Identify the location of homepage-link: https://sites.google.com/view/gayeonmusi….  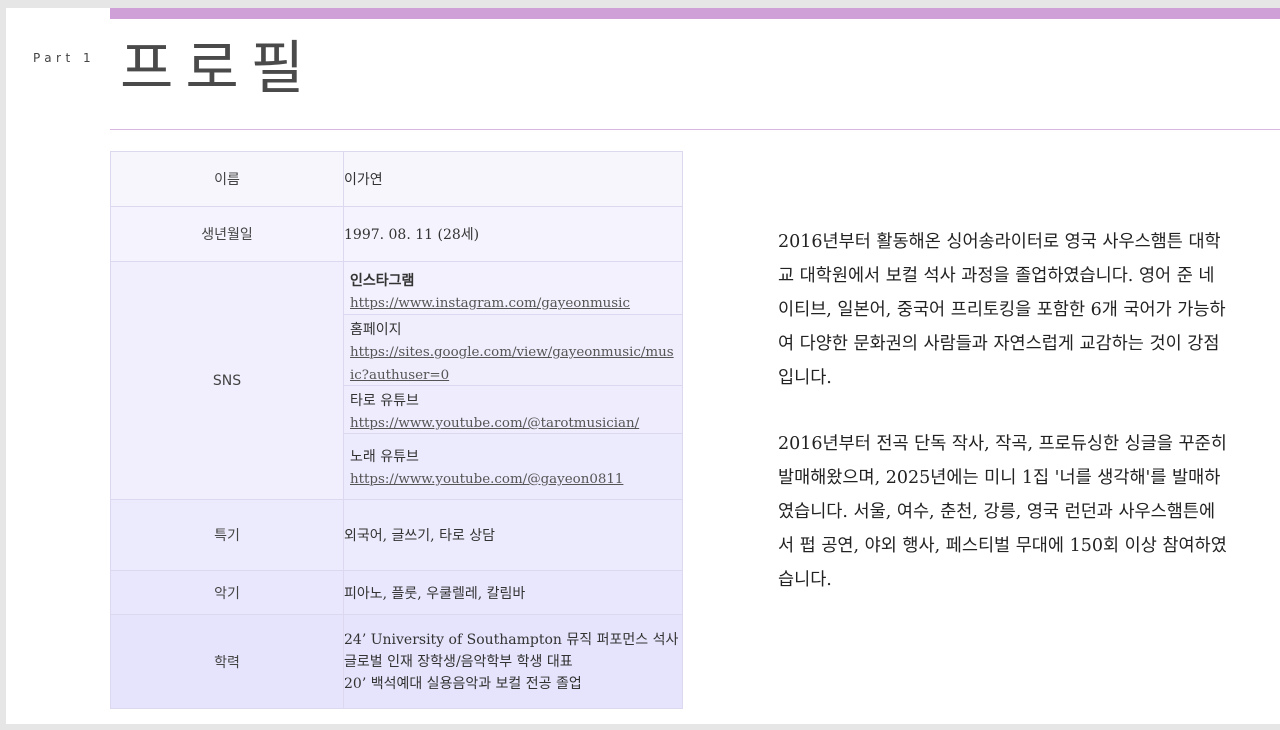
(513, 364).